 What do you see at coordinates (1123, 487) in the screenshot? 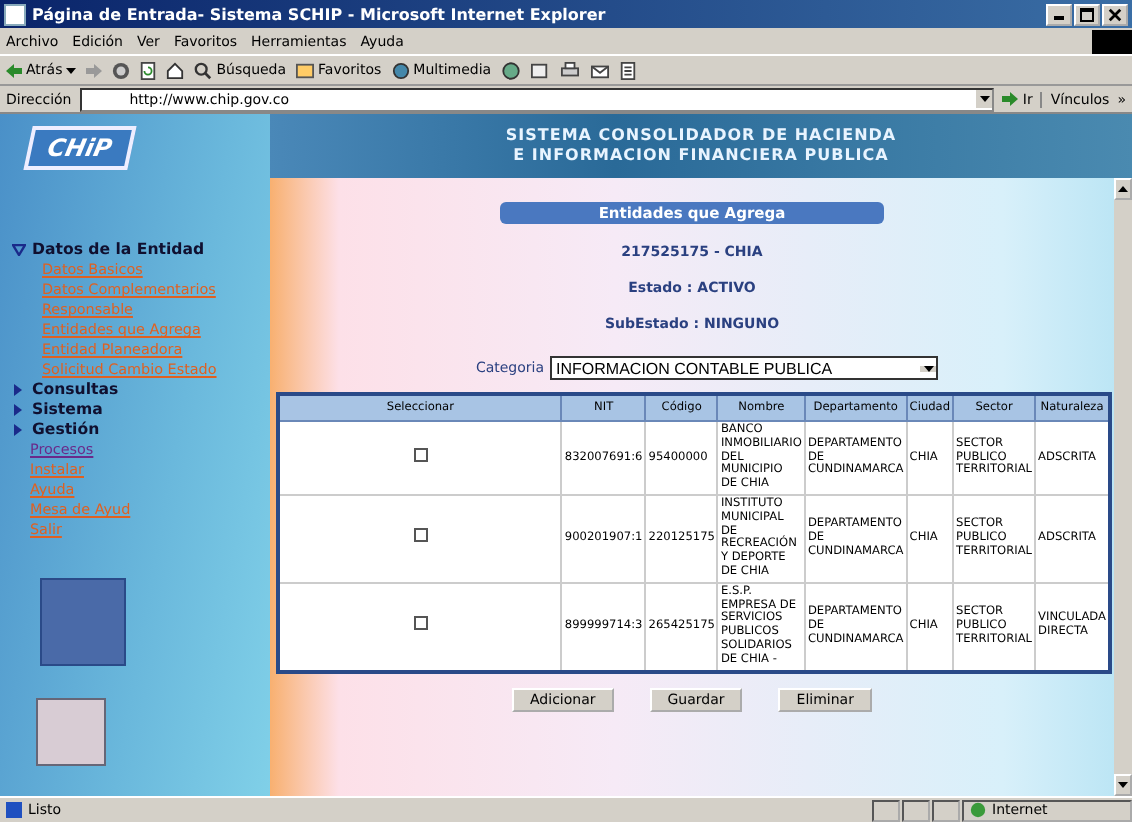
I see `vertical-scrollbar` at bounding box center [1123, 487].